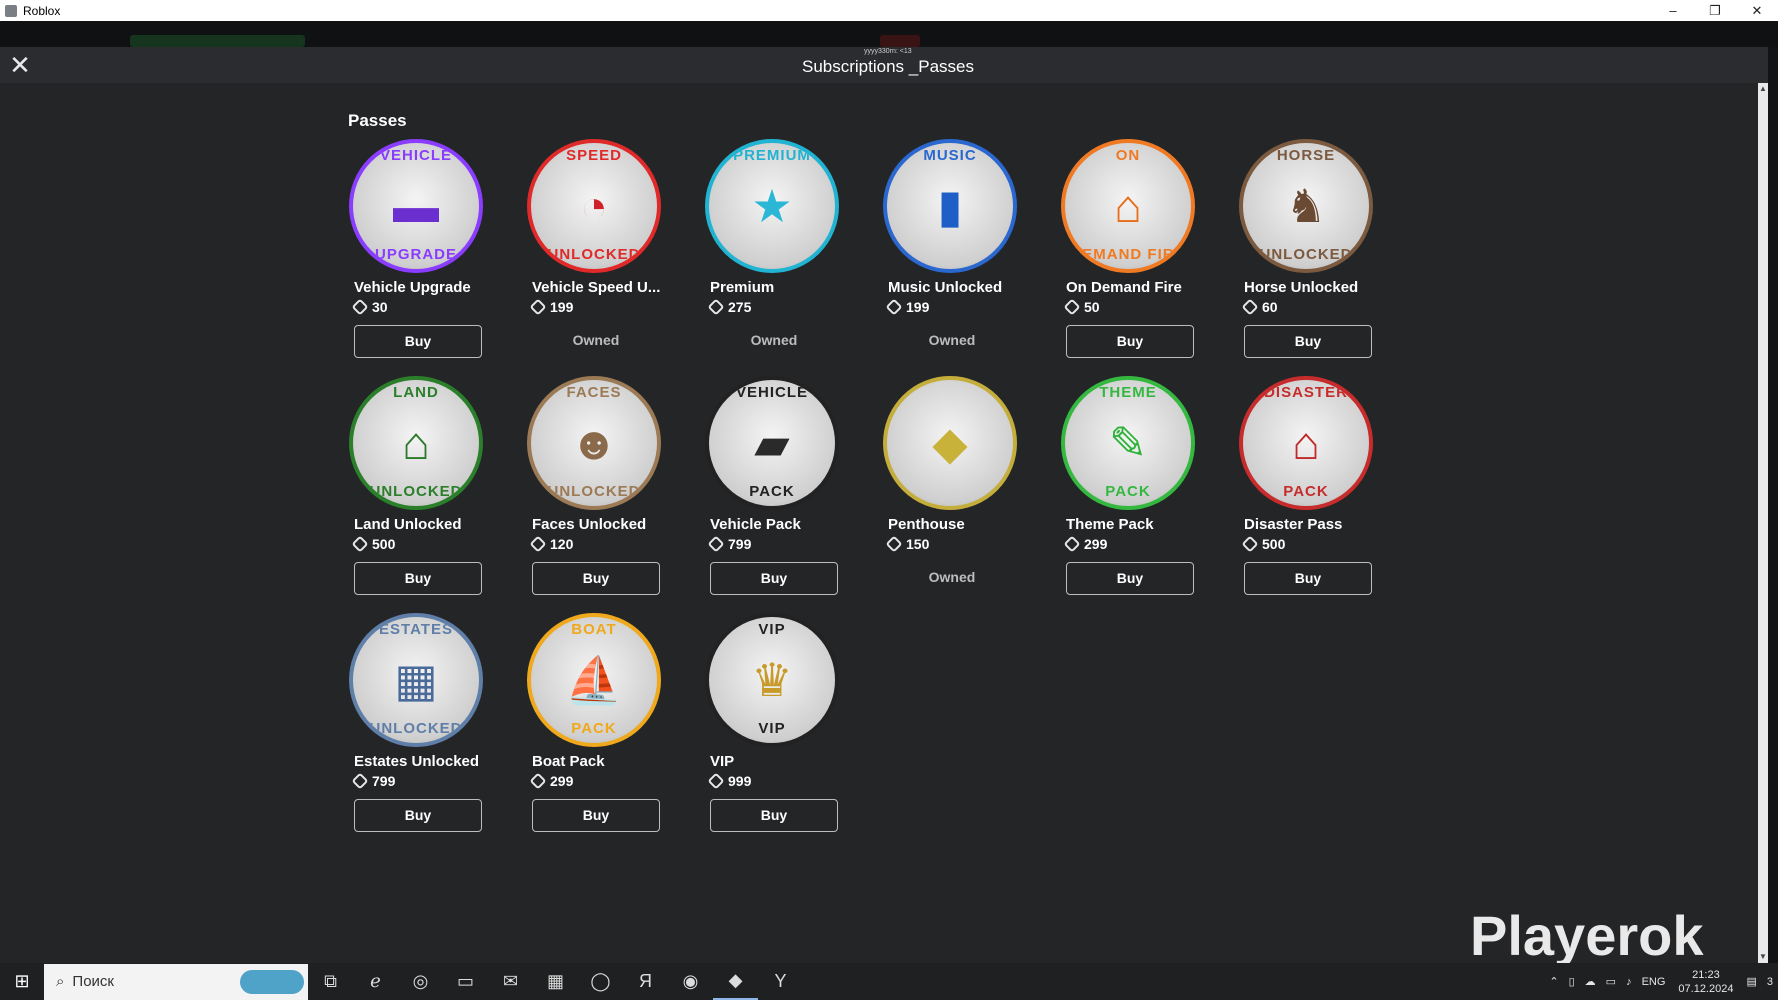 This screenshot has height=1000, width=1778. I want to click on restore-button: ❐, so click(1715, 10).